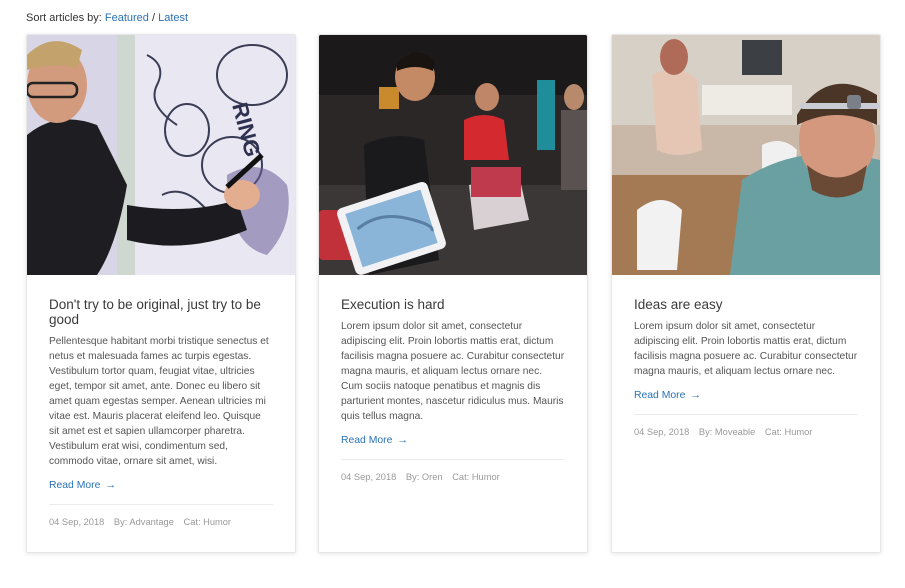 The height and width of the screenshot is (588, 905). What do you see at coordinates (173, 18) in the screenshot?
I see `sort-latest-link: Latest` at bounding box center [173, 18].